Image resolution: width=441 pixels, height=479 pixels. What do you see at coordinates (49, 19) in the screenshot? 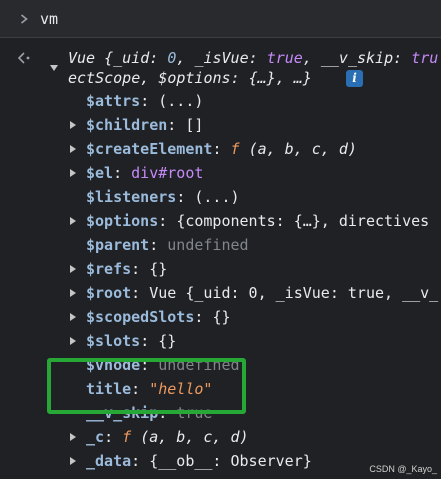
I see `console-command: vm` at bounding box center [49, 19].